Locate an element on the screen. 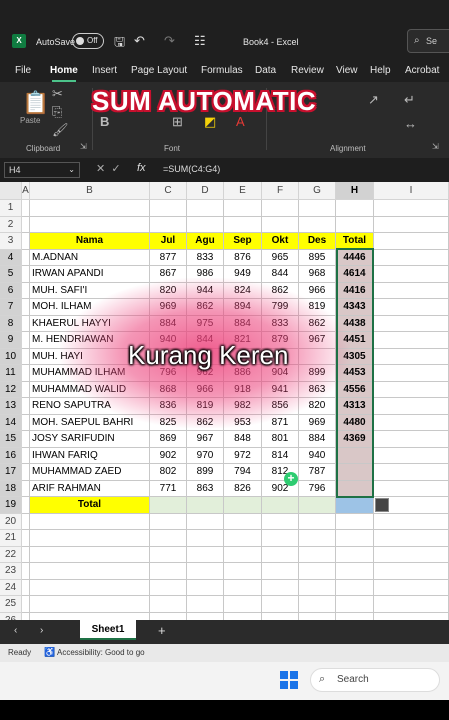 The image size is (449, 720). value-cell: 796 is located at coordinates (317, 488).